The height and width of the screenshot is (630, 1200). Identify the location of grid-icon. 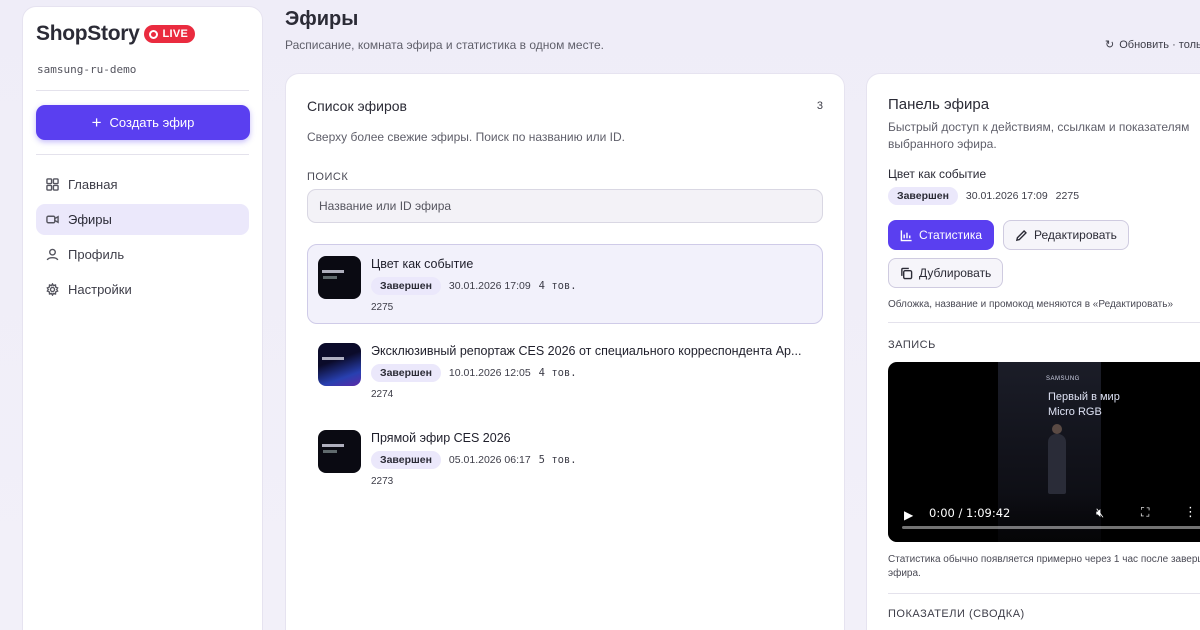
(52, 184).